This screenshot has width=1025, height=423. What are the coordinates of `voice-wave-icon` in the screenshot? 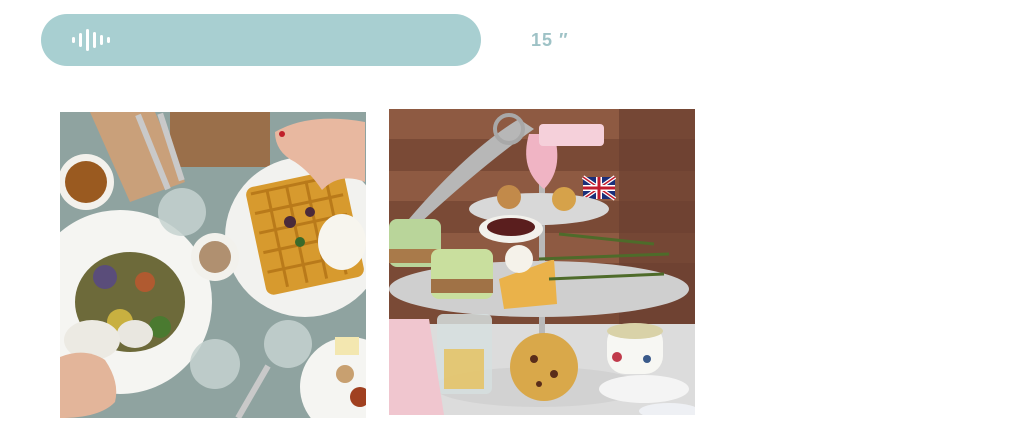 It's located at (91, 40).